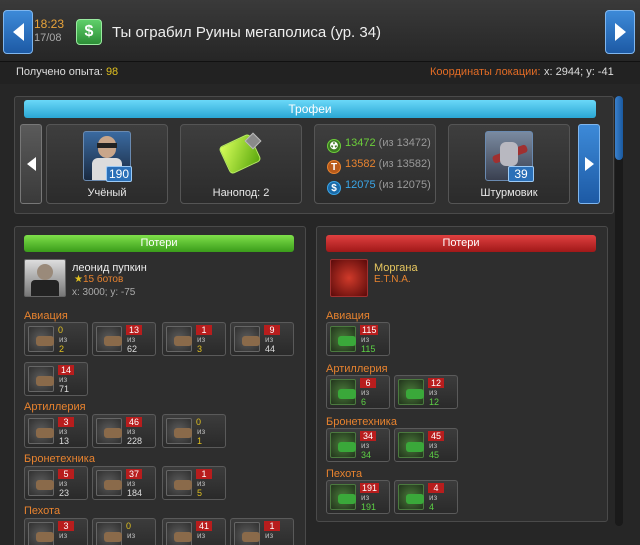 The width and height of the screenshot is (640, 545). I want to click on assault-level: 39, so click(521, 174).